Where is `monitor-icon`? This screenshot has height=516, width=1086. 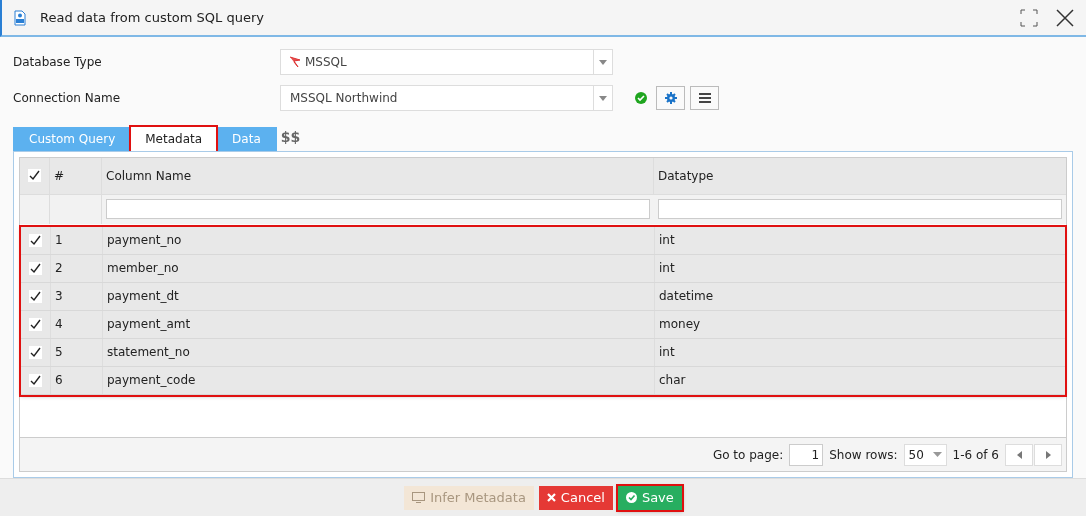
monitor-icon is located at coordinates (419, 497).